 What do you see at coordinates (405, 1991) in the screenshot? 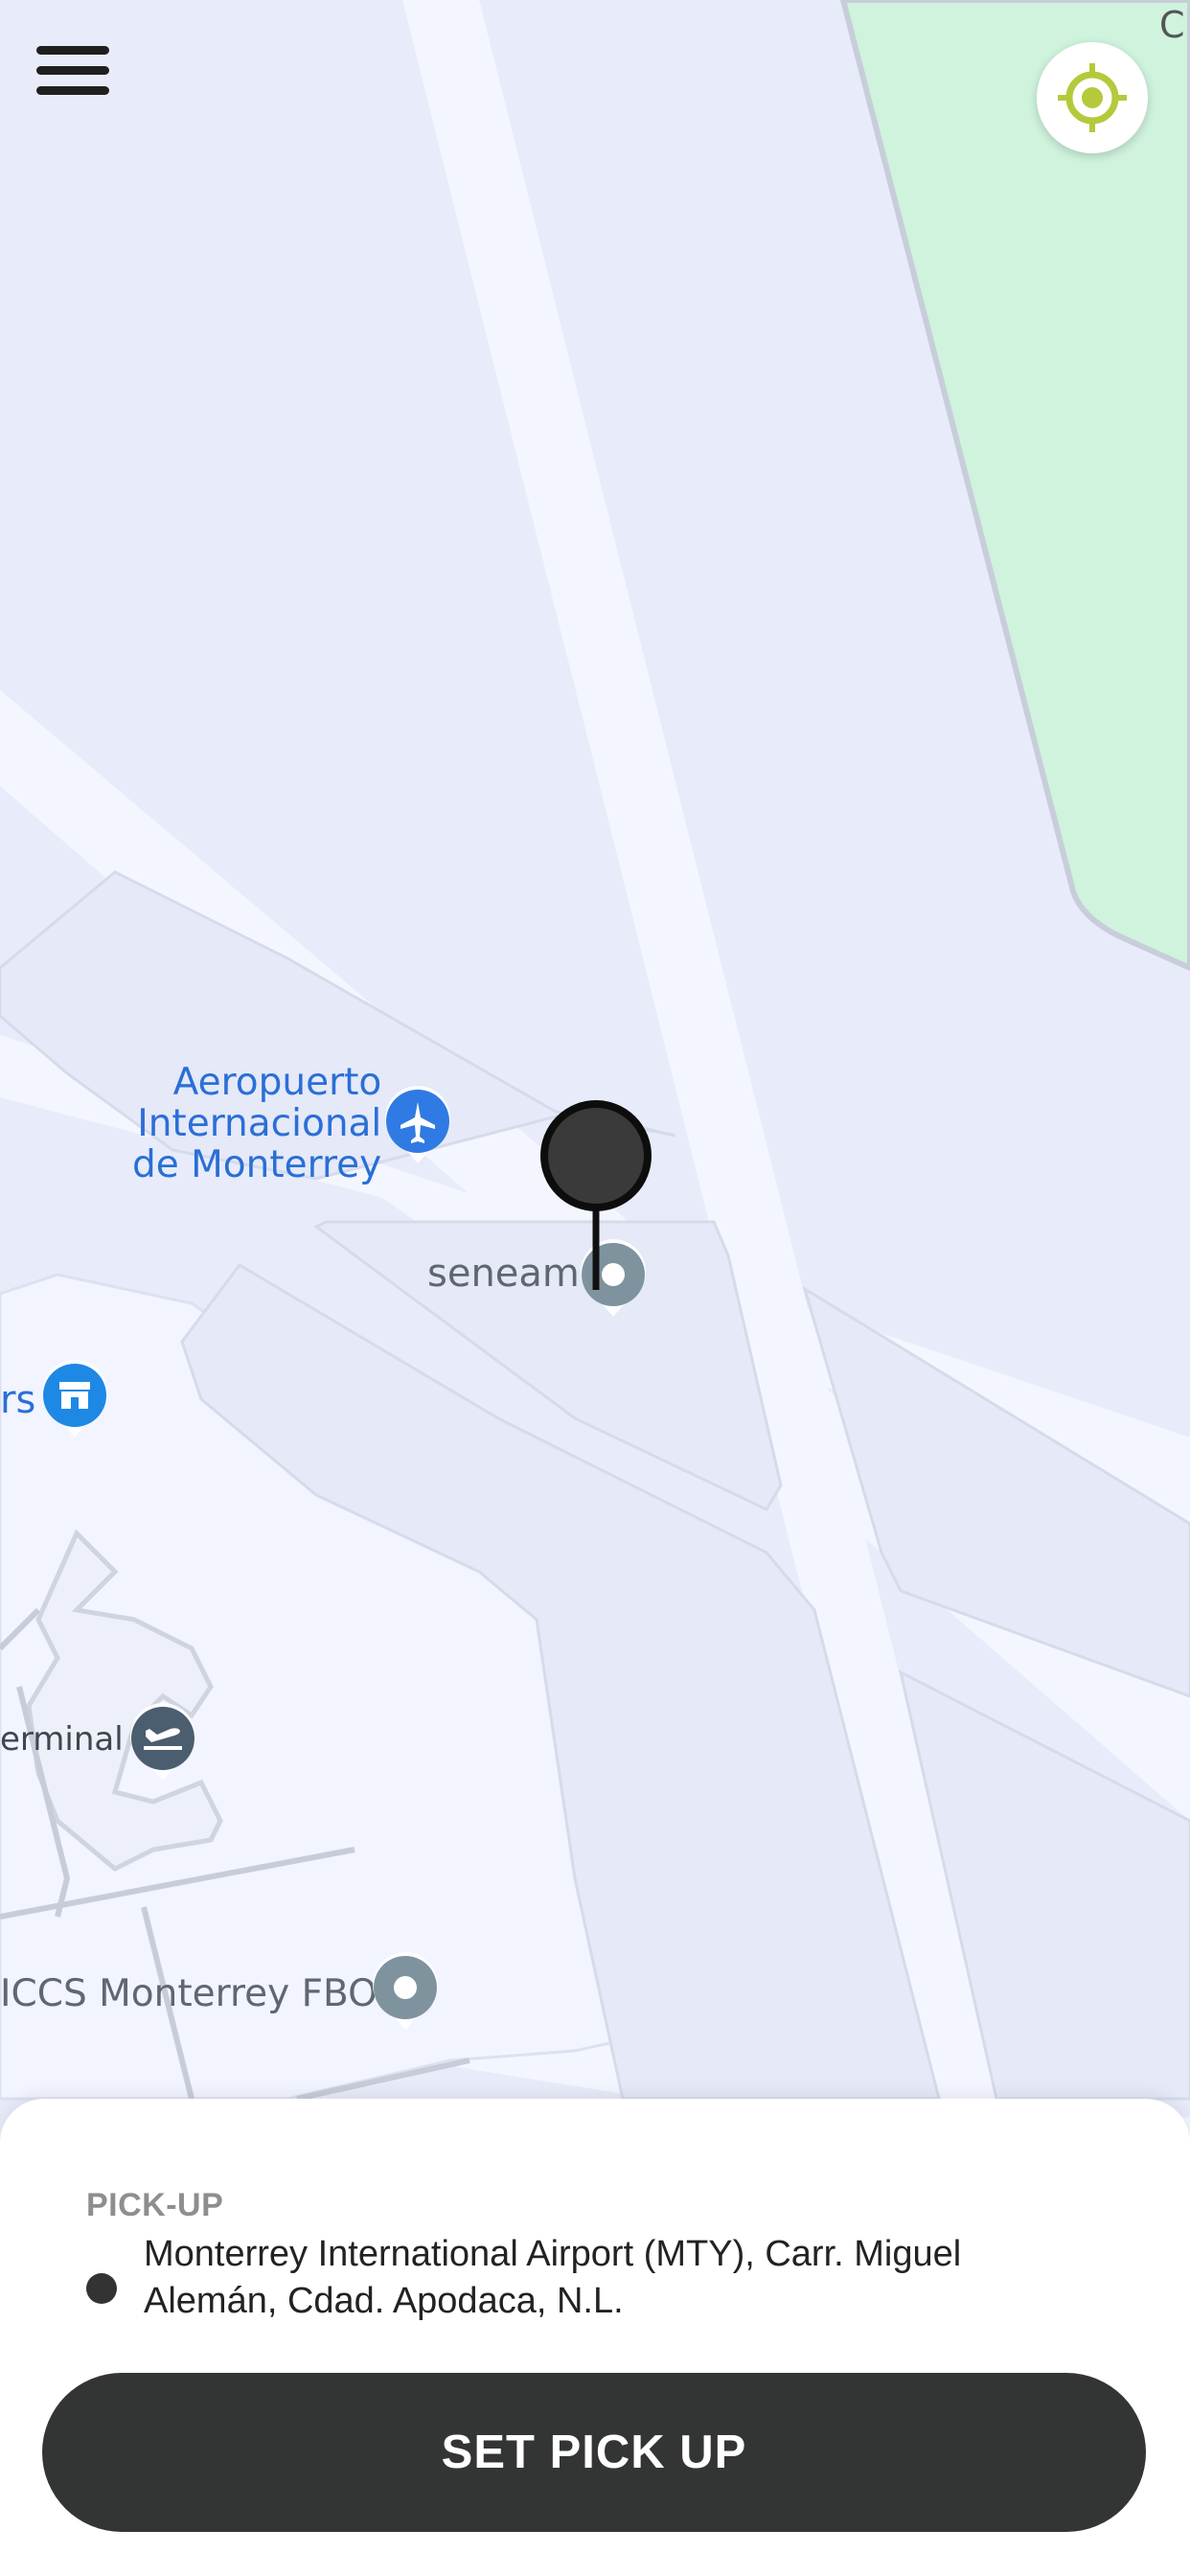
I see `place-dot-icon` at bounding box center [405, 1991].